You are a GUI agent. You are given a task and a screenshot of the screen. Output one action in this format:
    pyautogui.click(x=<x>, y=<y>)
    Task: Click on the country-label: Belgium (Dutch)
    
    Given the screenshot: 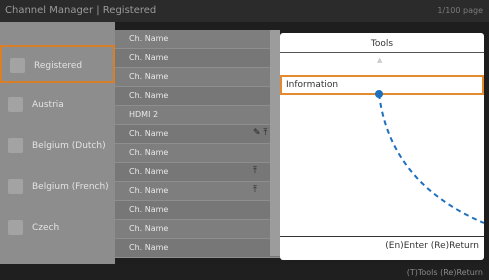 What is the action you would take?
    pyautogui.click(x=69, y=146)
    